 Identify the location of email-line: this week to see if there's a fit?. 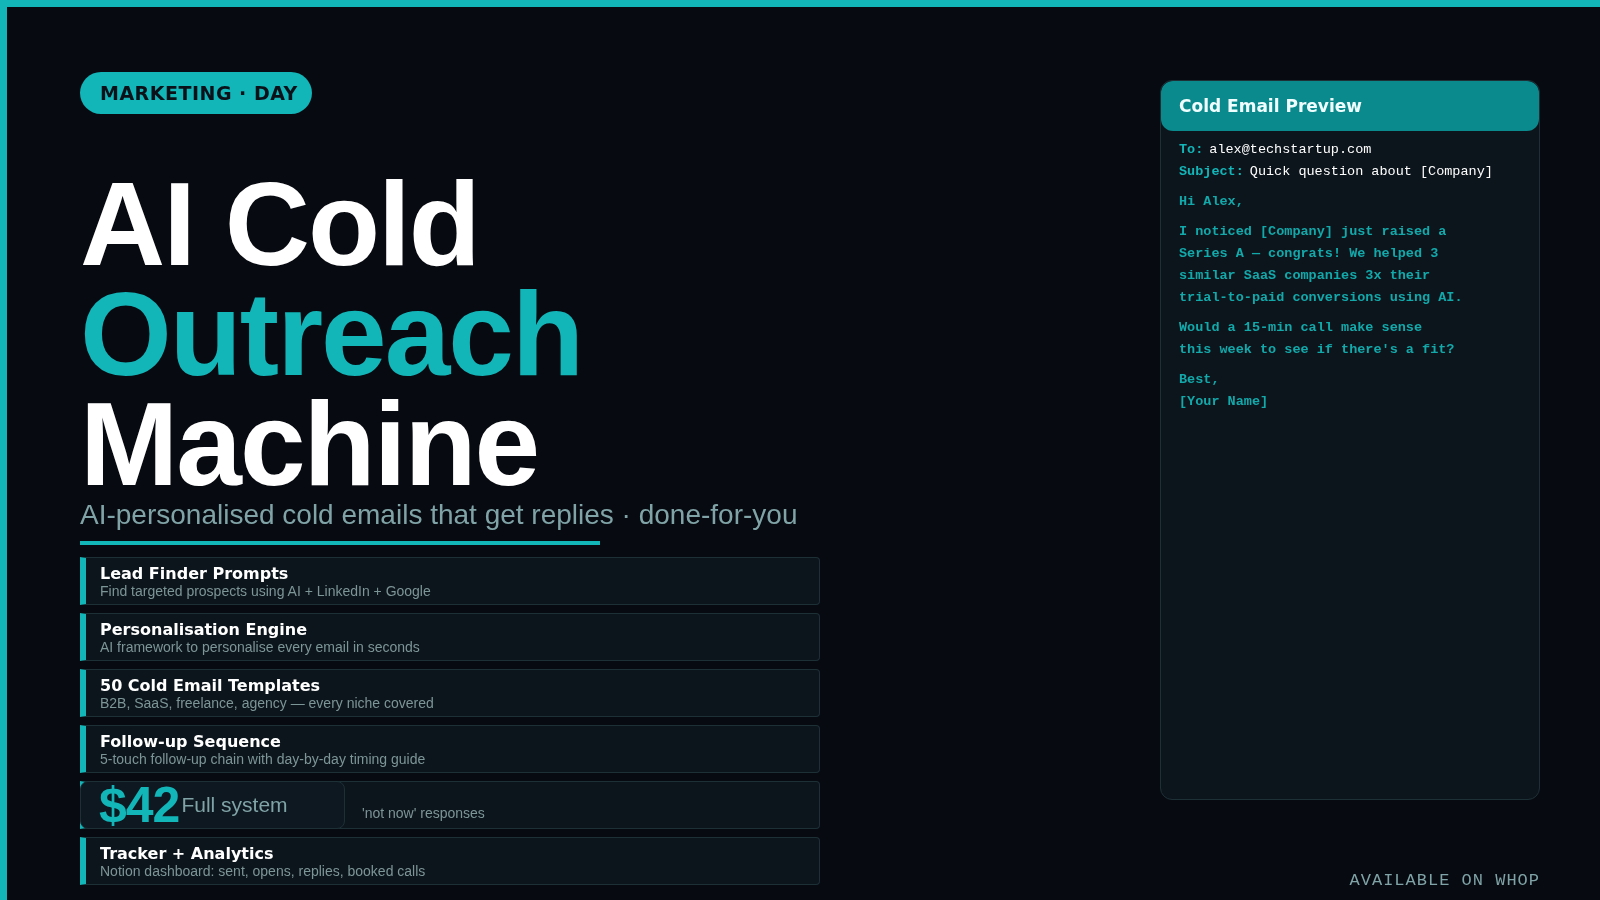
(1317, 350).